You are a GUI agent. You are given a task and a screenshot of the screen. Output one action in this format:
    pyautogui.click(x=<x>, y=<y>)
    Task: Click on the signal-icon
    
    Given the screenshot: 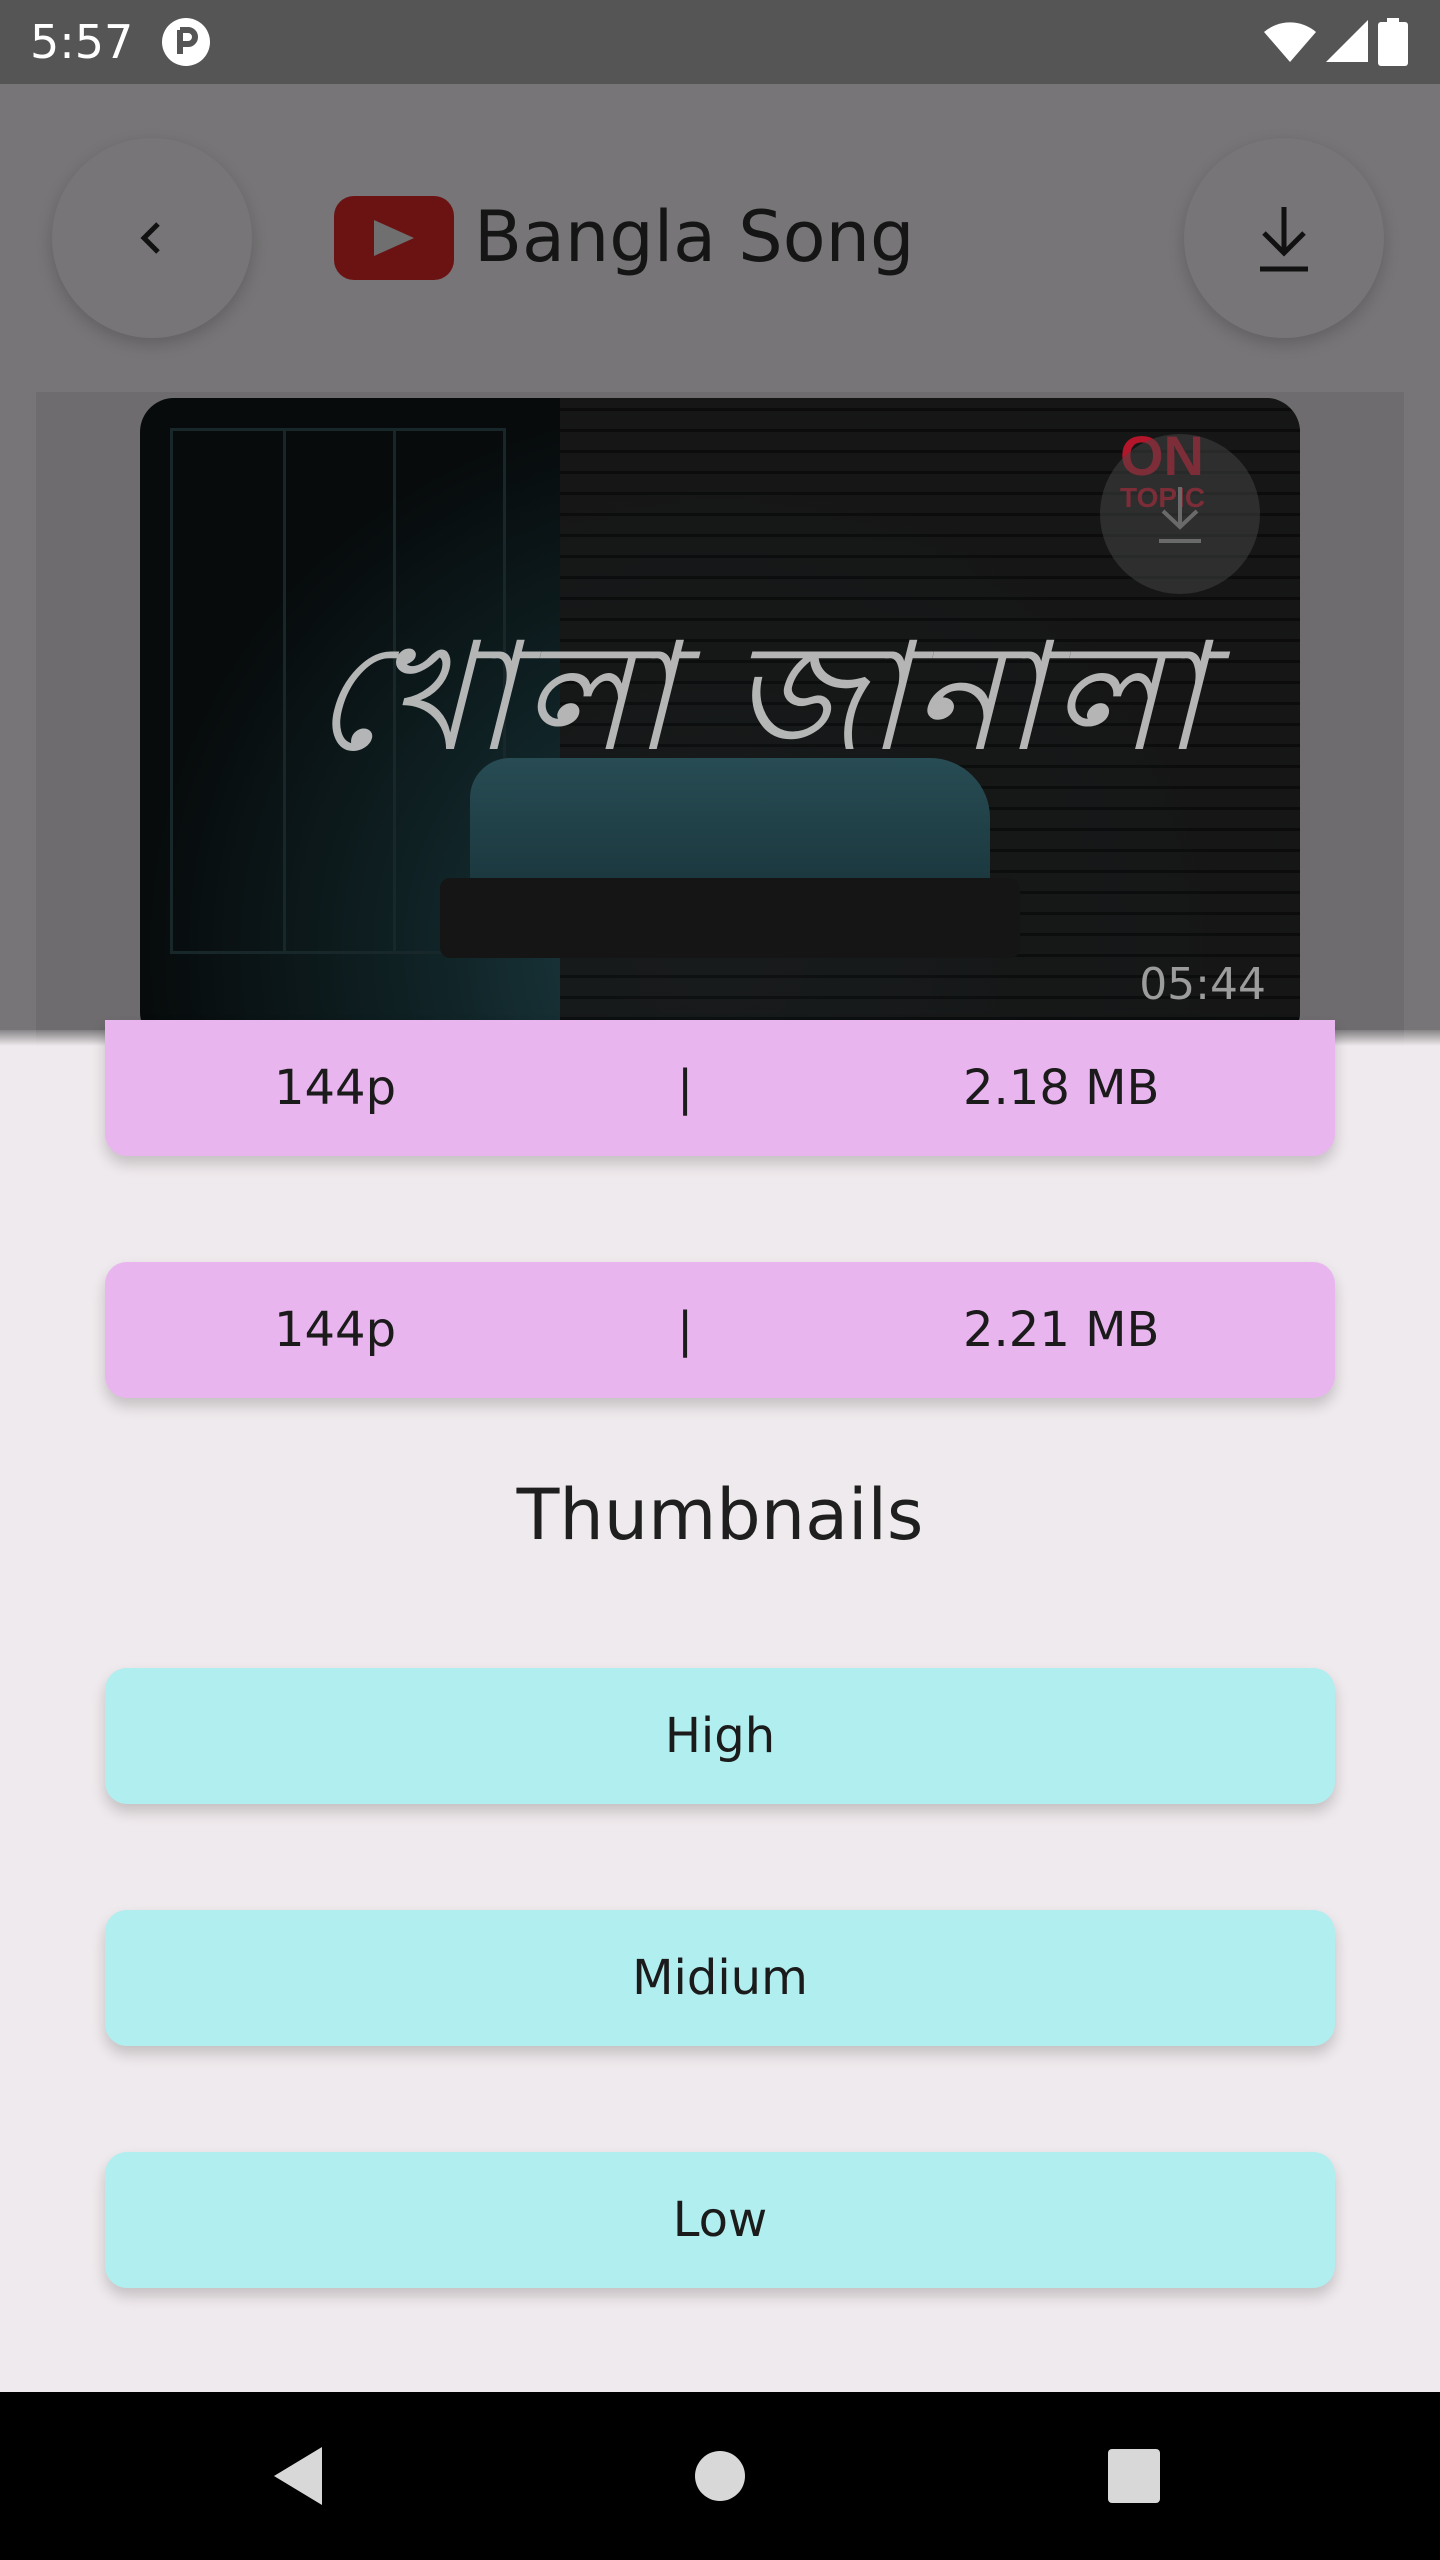 What is the action you would take?
    pyautogui.click(x=1347, y=41)
    